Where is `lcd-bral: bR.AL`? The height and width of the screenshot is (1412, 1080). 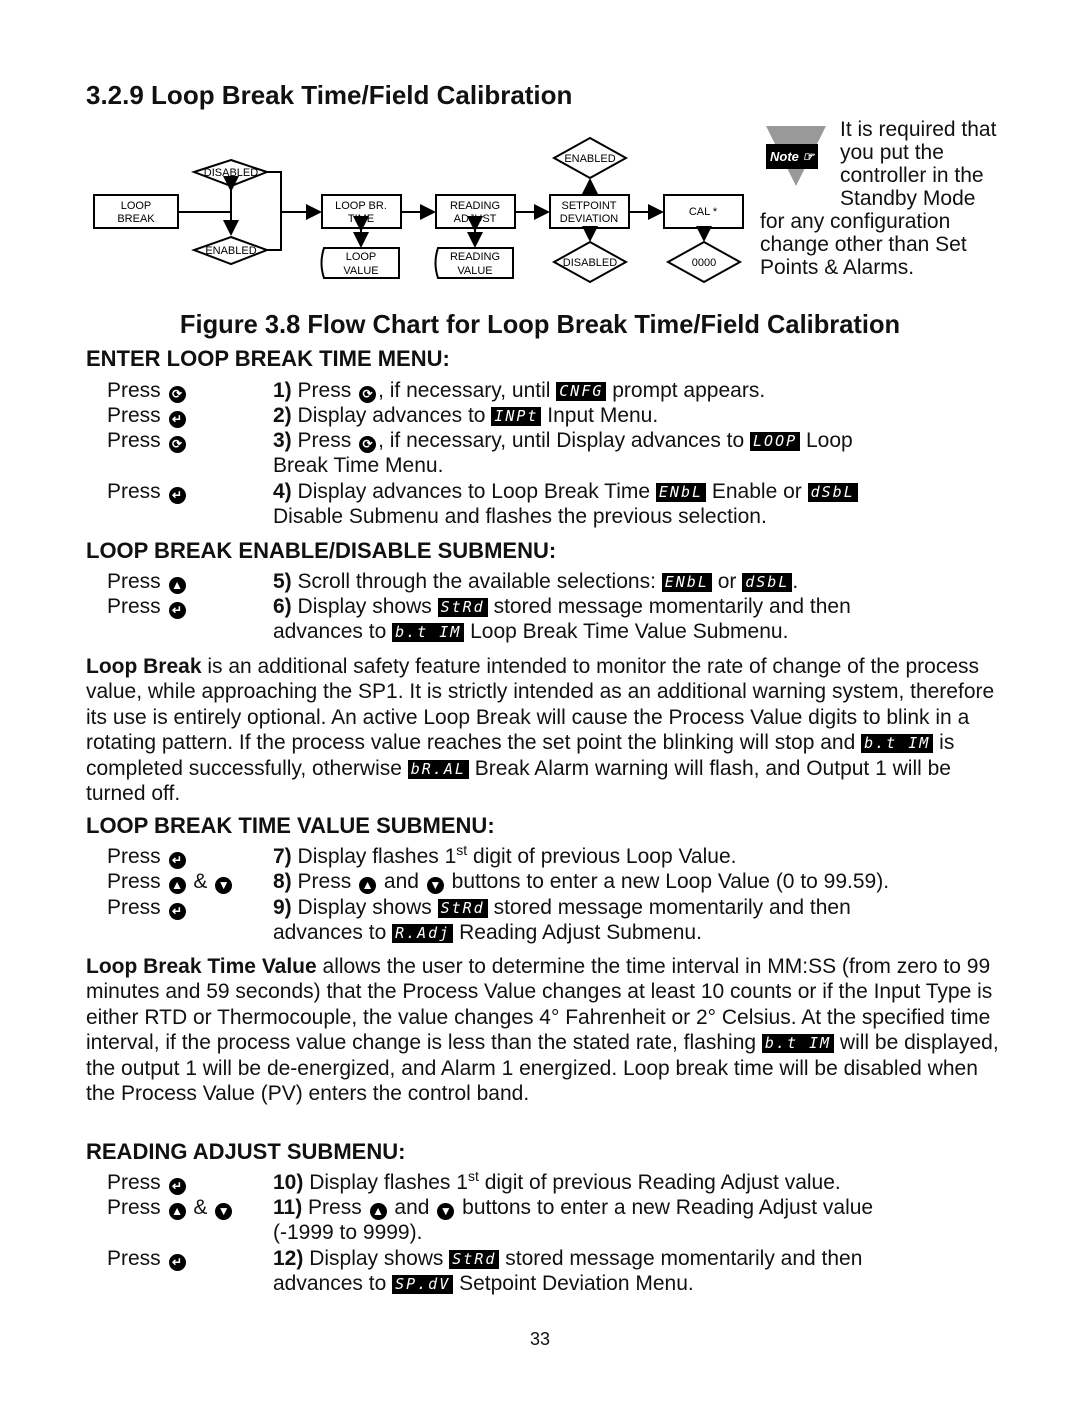
lcd-bral: bR.AL is located at coordinates (438, 769).